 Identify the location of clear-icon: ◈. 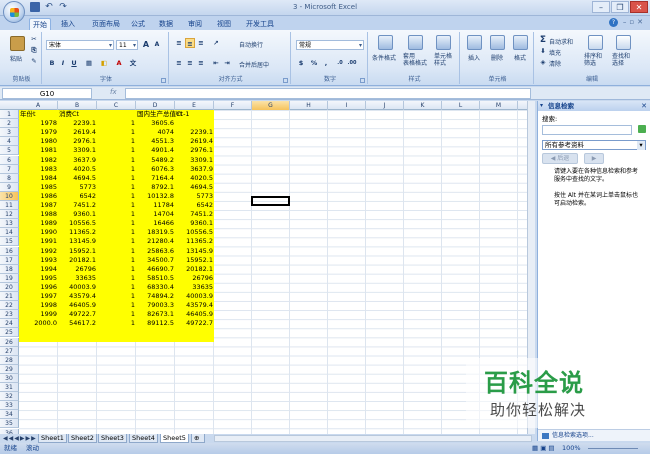
(543, 62).